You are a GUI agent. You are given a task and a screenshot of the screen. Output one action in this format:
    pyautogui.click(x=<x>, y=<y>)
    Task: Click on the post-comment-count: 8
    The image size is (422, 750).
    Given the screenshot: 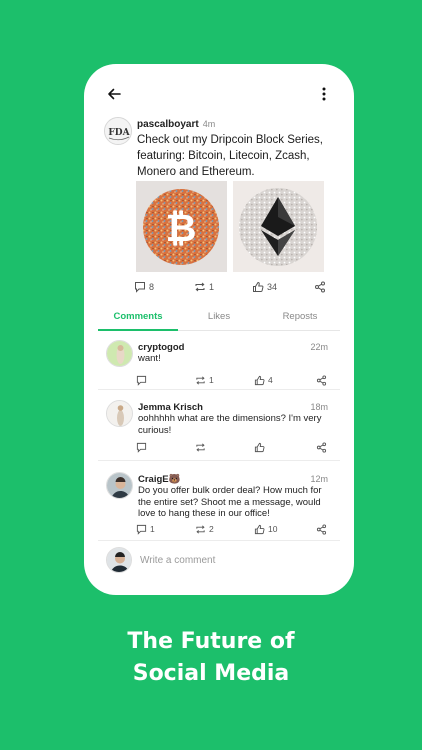 What is the action you would take?
    pyautogui.click(x=152, y=287)
    